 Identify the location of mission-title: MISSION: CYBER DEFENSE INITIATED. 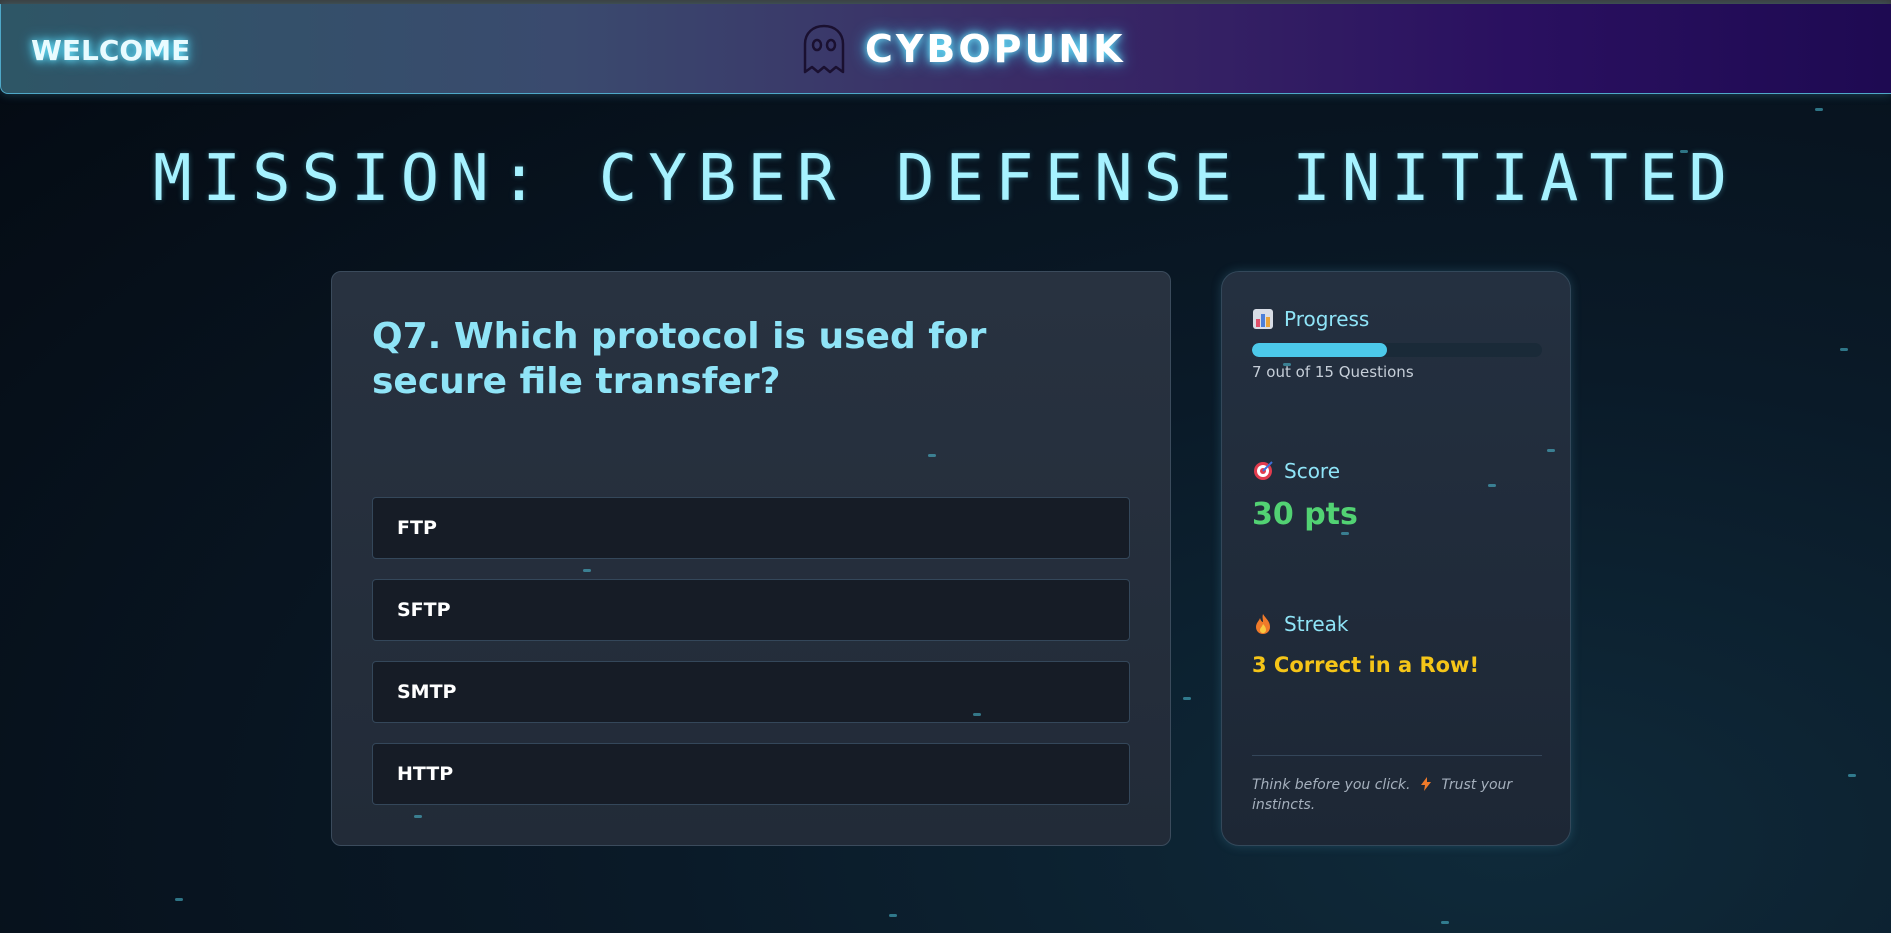
(945, 179).